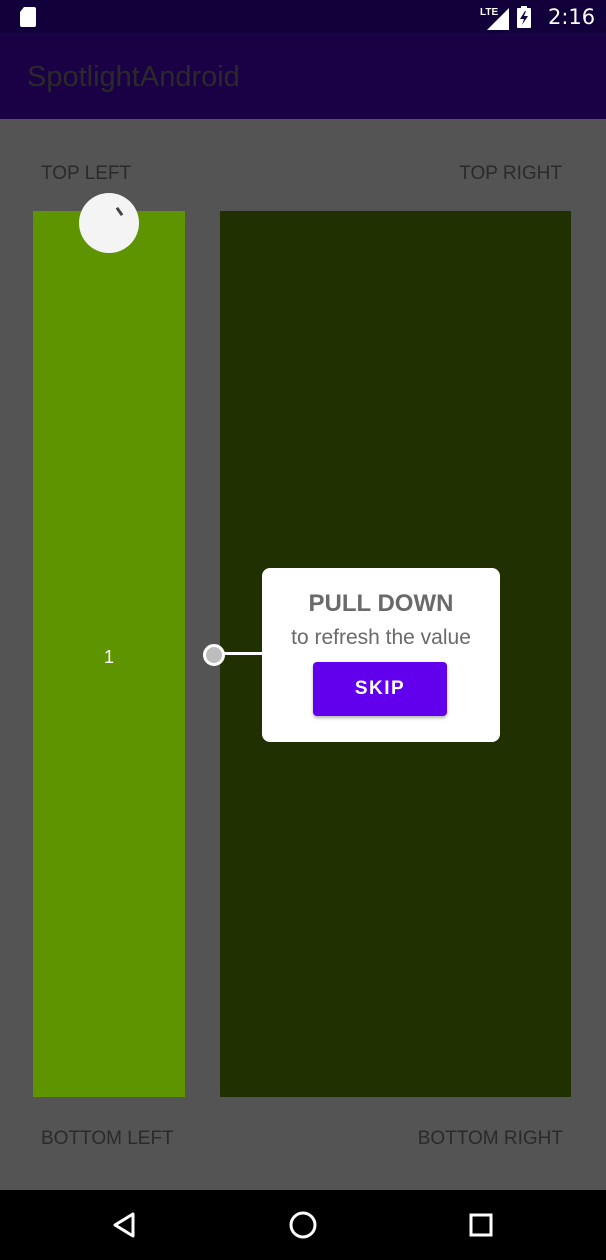 The width and height of the screenshot is (606, 1260). Describe the element at coordinates (243, 653) in the screenshot. I see `spotlight-pointer-line` at that location.